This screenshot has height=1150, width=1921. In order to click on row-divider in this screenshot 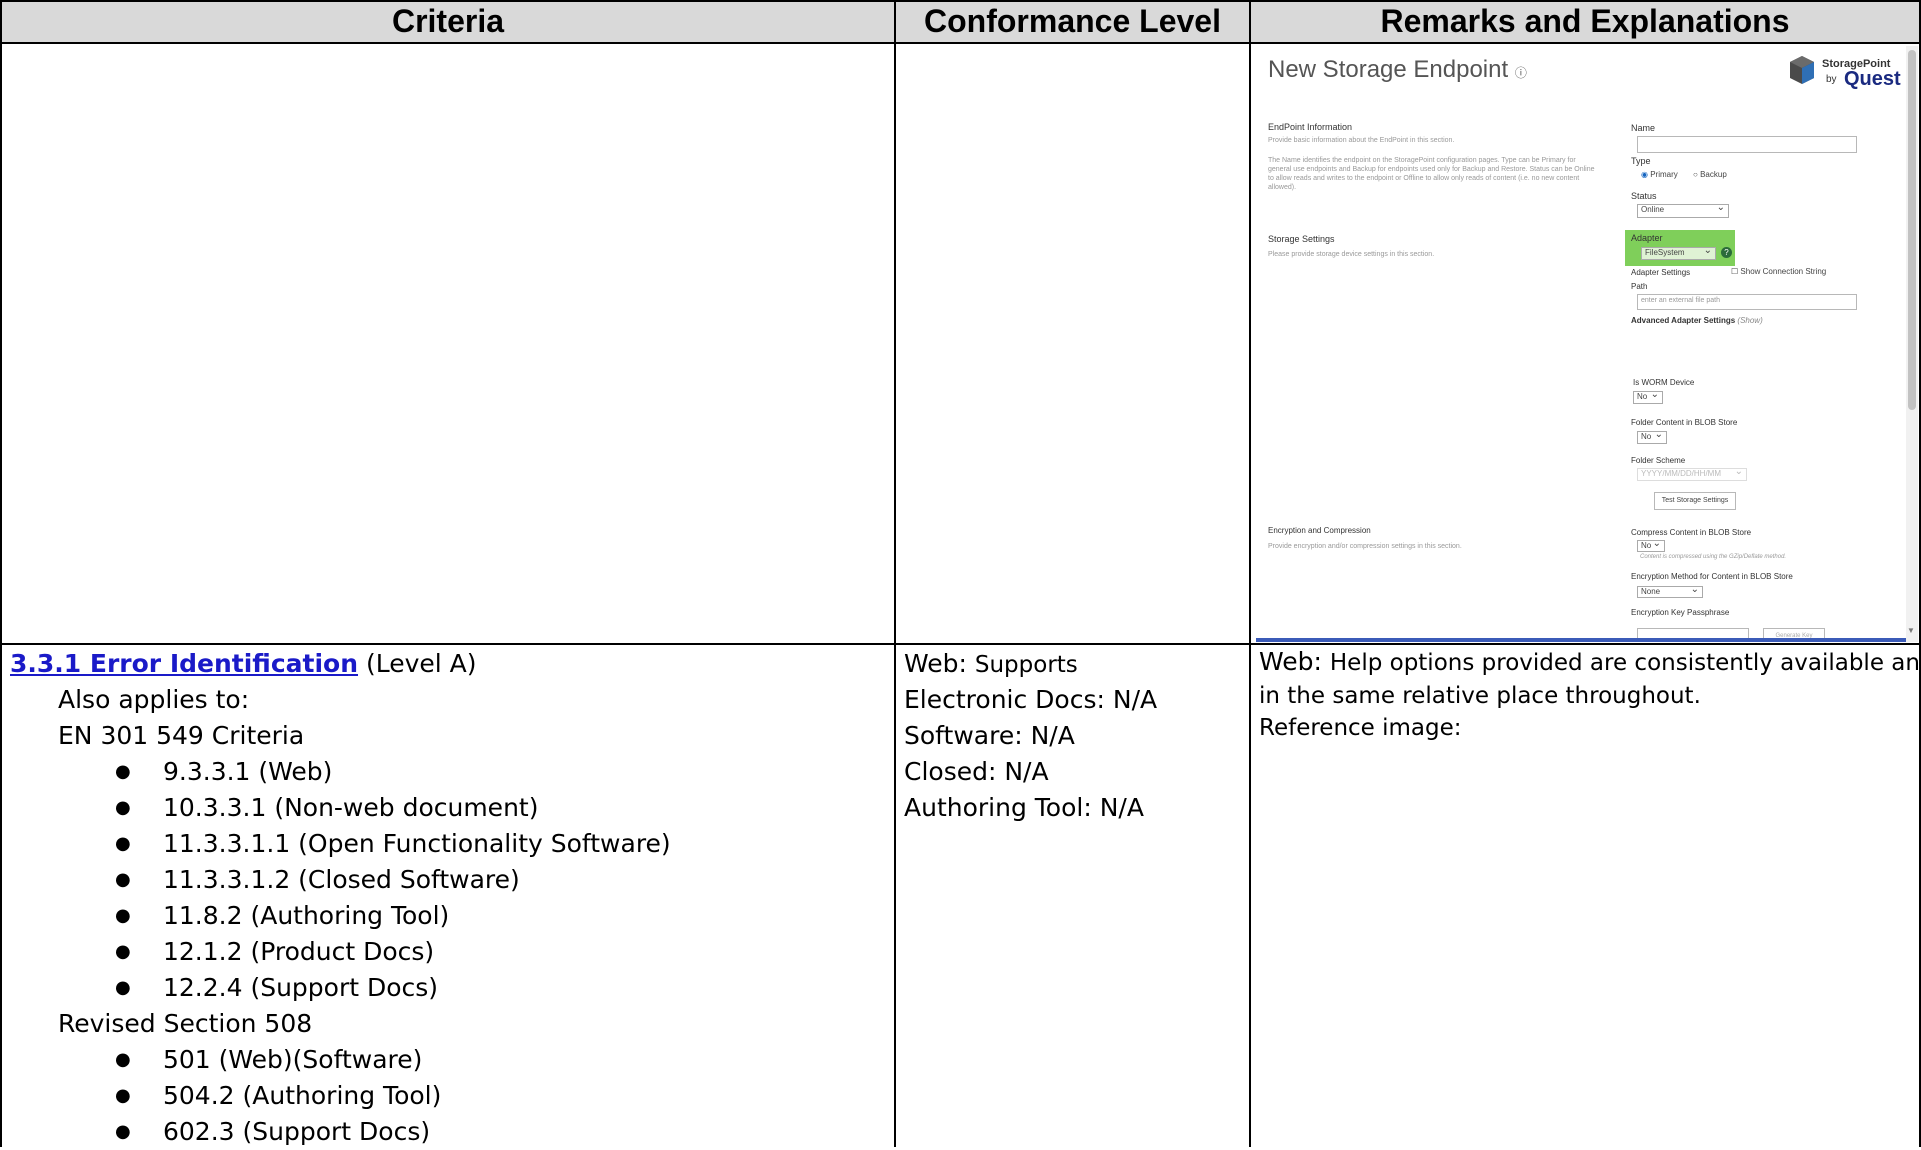, I will do `click(960, 644)`.